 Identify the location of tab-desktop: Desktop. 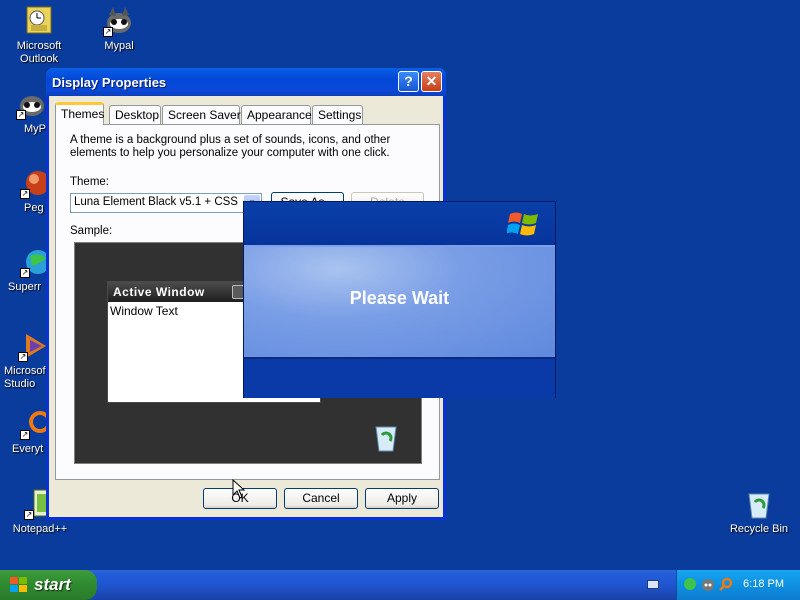
(135, 114).